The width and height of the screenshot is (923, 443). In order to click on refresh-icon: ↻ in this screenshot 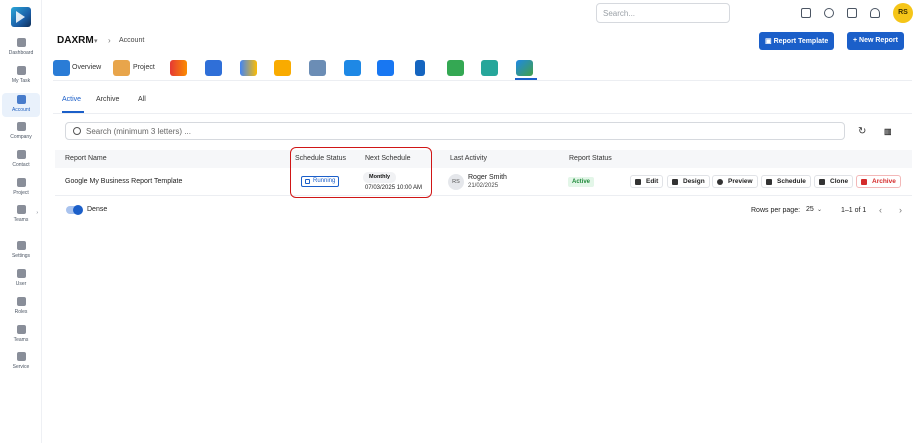, I will do `click(862, 131)`.